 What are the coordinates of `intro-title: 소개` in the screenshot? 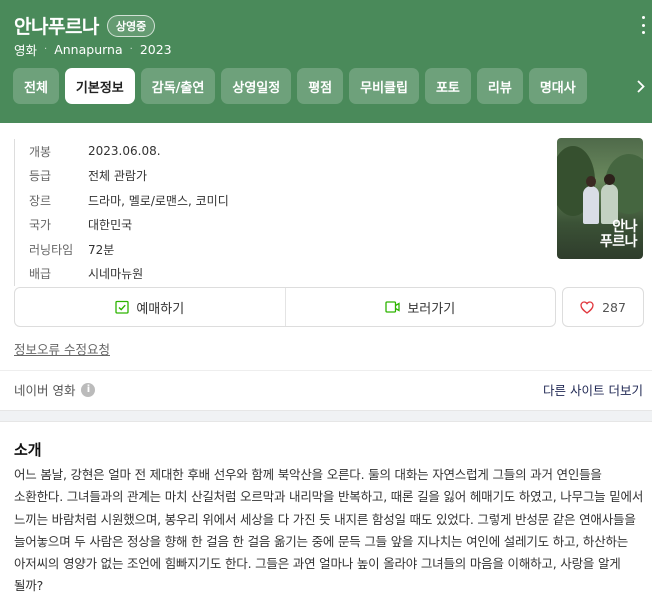 It's located at (28, 450).